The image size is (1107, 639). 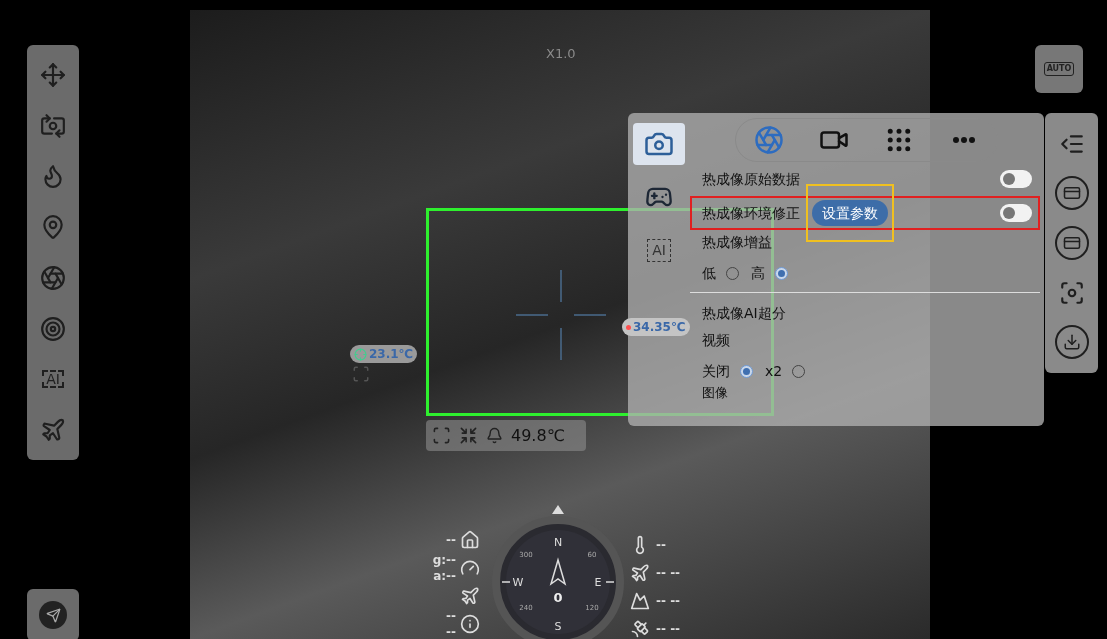 I want to click on crosshair-icon, so click(x=561, y=315).